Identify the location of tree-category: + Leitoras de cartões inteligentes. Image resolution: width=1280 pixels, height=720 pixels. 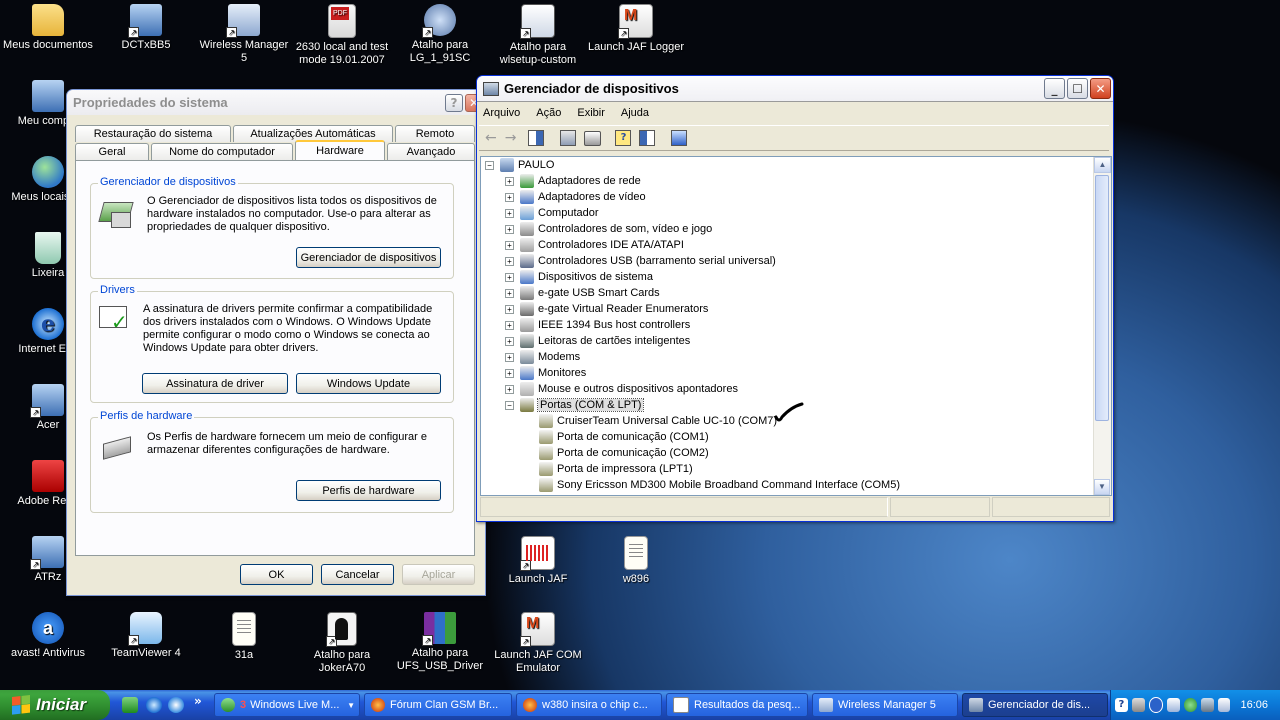
(597, 341).